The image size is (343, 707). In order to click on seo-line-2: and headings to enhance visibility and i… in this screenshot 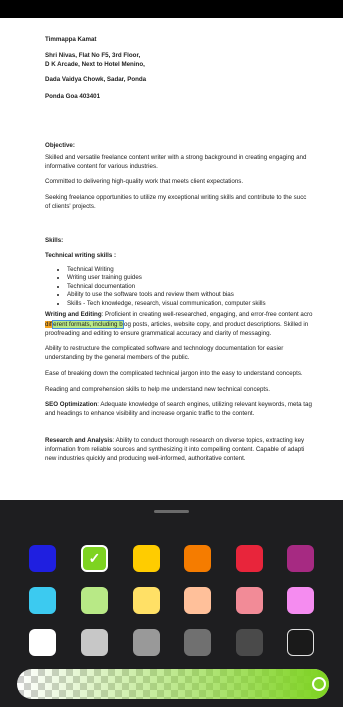, I will do `click(150, 413)`.